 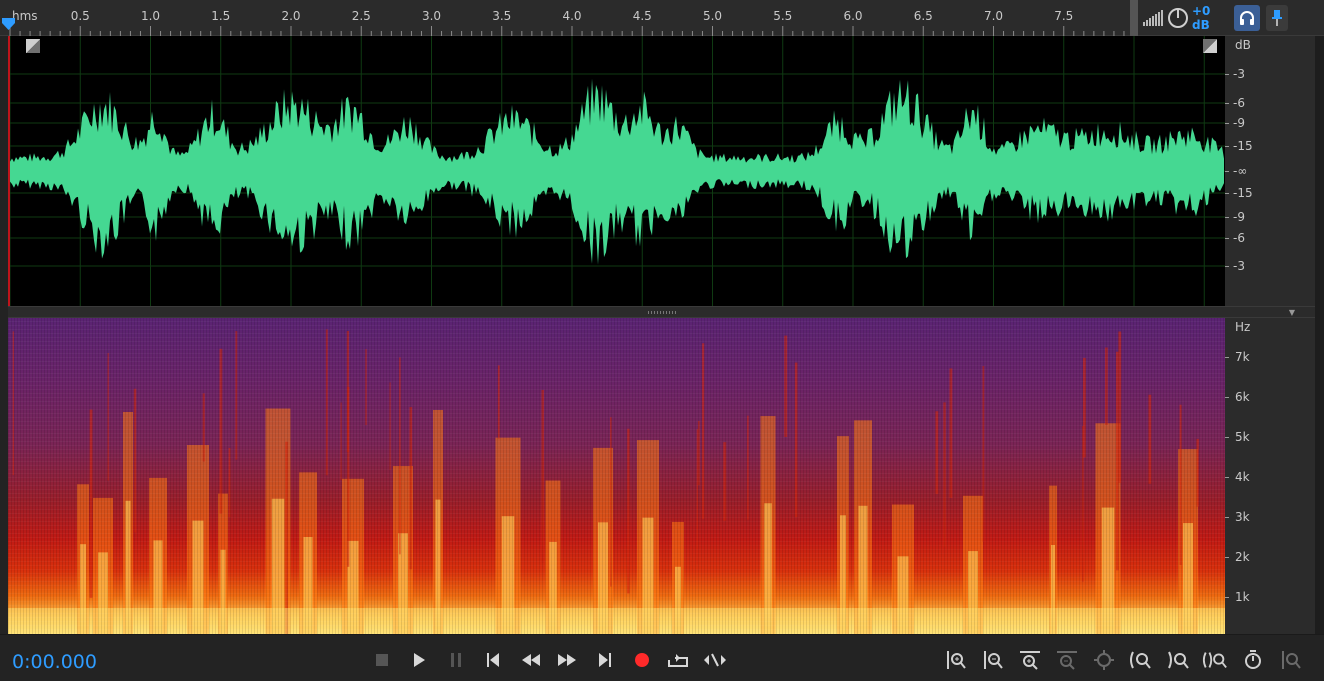 What do you see at coordinates (1270, 476) in the screenshot?
I see `frequency-scale: Hz 7k 6k 5k 4k 3k 2k 1k` at bounding box center [1270, 476].